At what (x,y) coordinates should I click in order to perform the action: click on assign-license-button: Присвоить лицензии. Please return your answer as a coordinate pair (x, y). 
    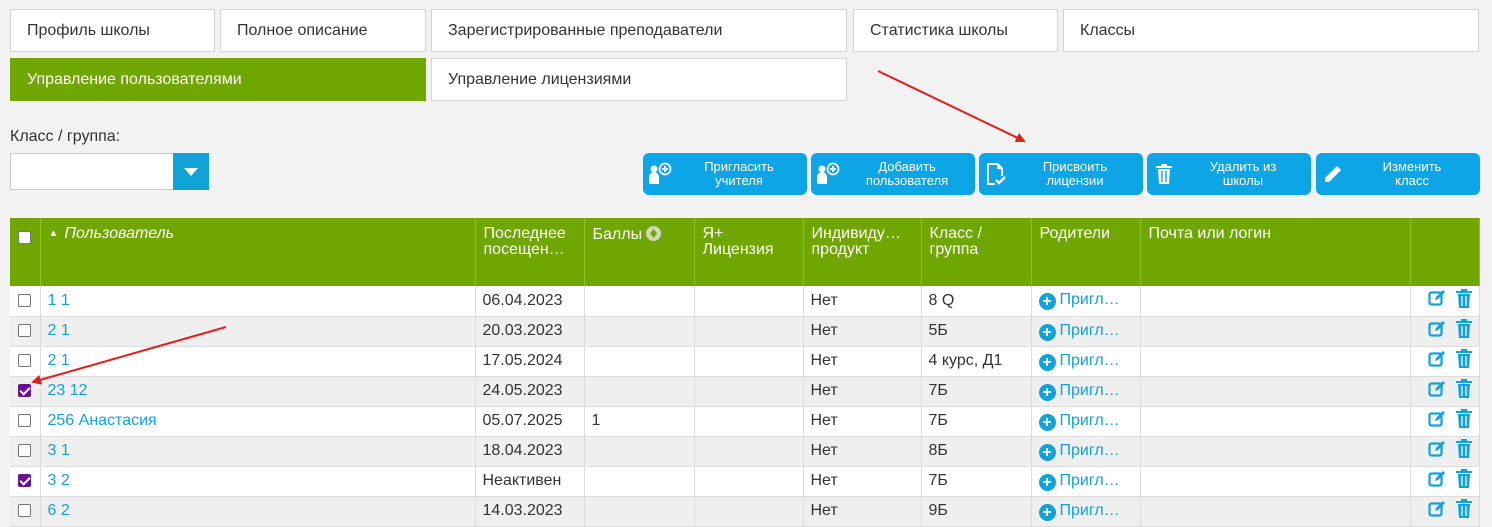
    Looking at the image, I should click on (1061, 174).